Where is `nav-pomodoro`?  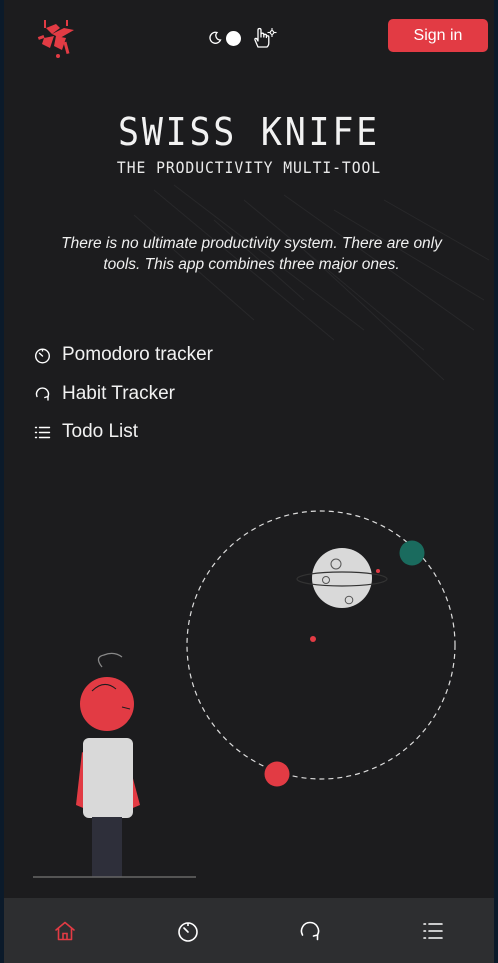 nav-pomodoro is located at coordinates (188, 931).